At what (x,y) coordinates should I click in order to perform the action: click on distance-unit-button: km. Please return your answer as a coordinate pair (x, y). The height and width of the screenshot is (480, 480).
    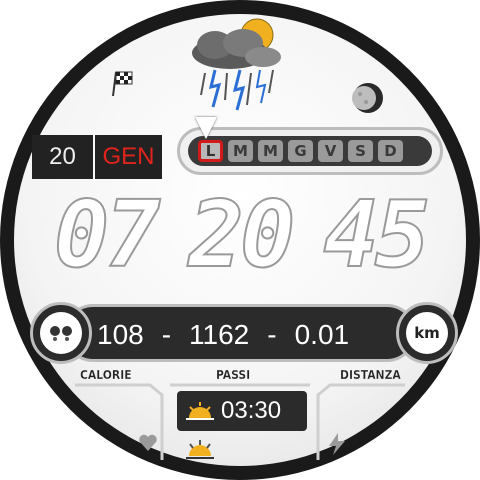
    Looking at the image, I should click on (427, 333).